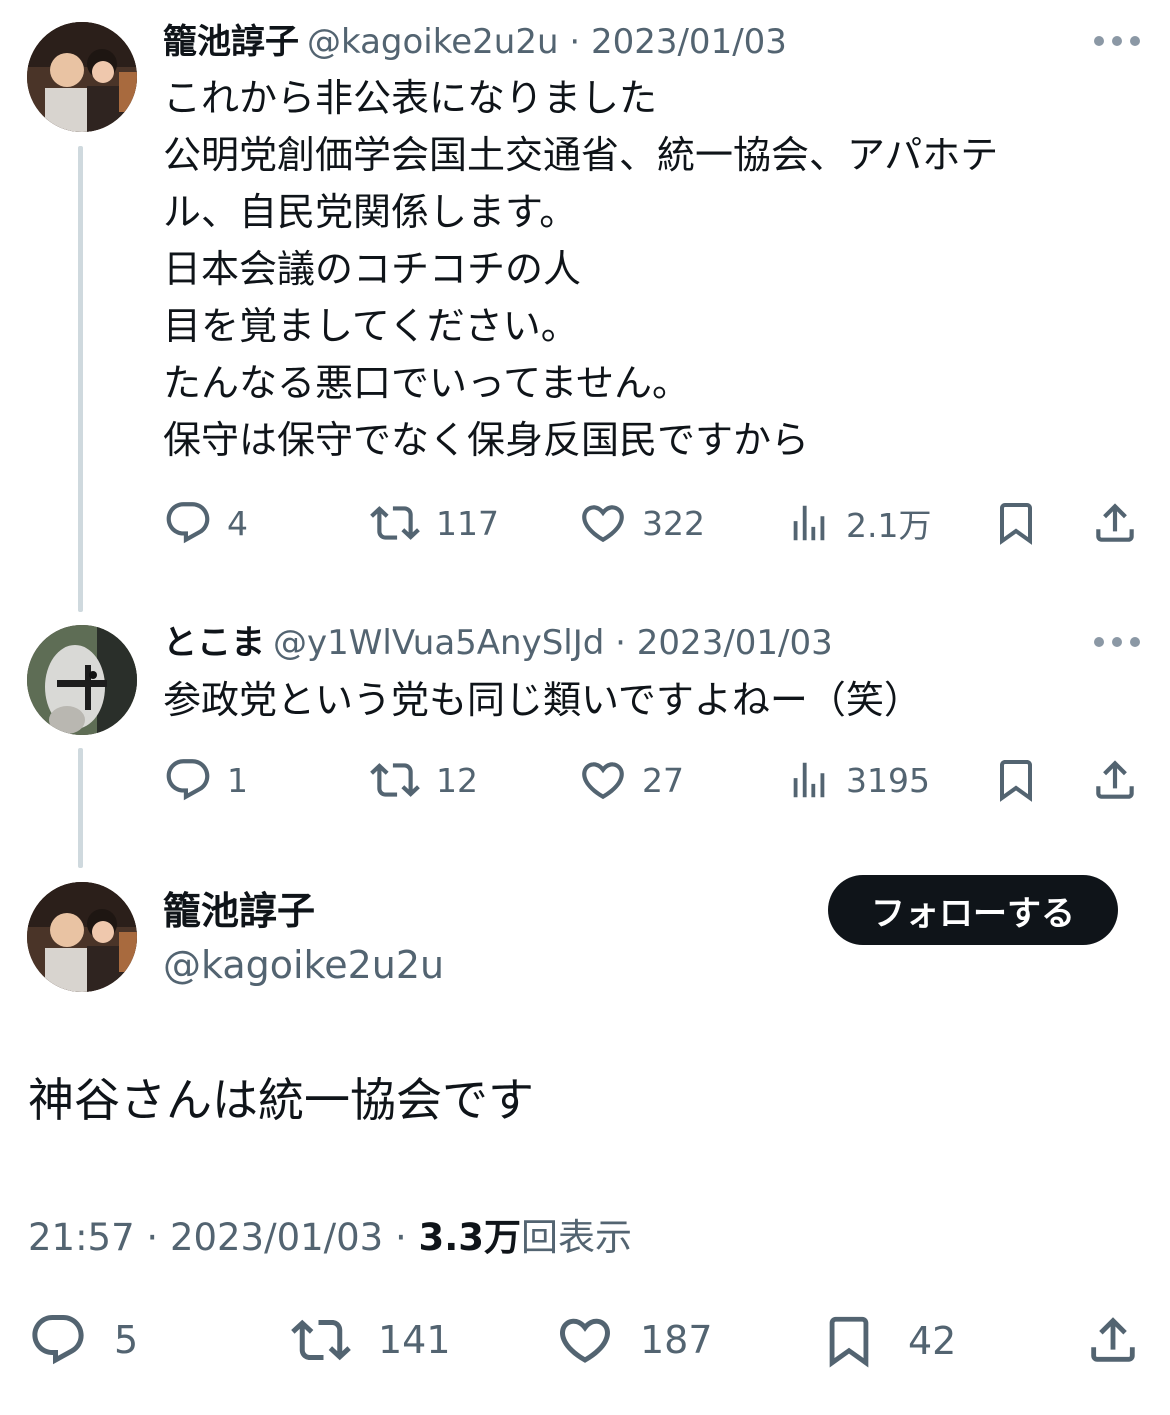 This screenshot has width=1170, height=1415. I want to click on like-button: 322, so click(641, 523).